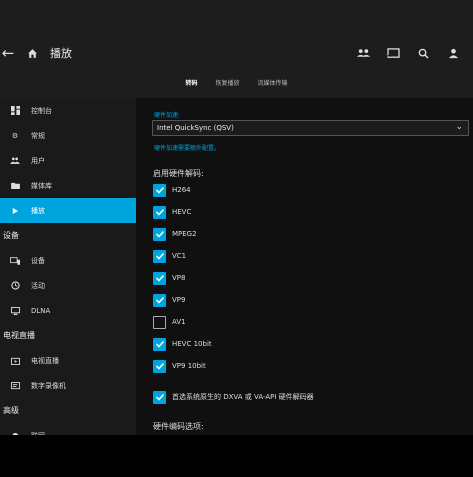 This screenshot has height=477, width=473. Describe the element at coordinates (169, 256) in the screenshot. I see `codec-vc1: VC1` at that location.